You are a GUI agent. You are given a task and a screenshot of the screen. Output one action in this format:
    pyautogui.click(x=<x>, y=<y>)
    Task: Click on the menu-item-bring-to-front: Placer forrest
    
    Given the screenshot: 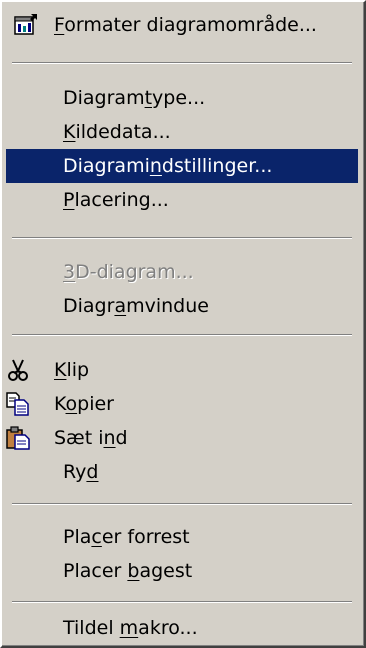 What is the action you would take?
    pyautogui.click(x=182, y=537)
    